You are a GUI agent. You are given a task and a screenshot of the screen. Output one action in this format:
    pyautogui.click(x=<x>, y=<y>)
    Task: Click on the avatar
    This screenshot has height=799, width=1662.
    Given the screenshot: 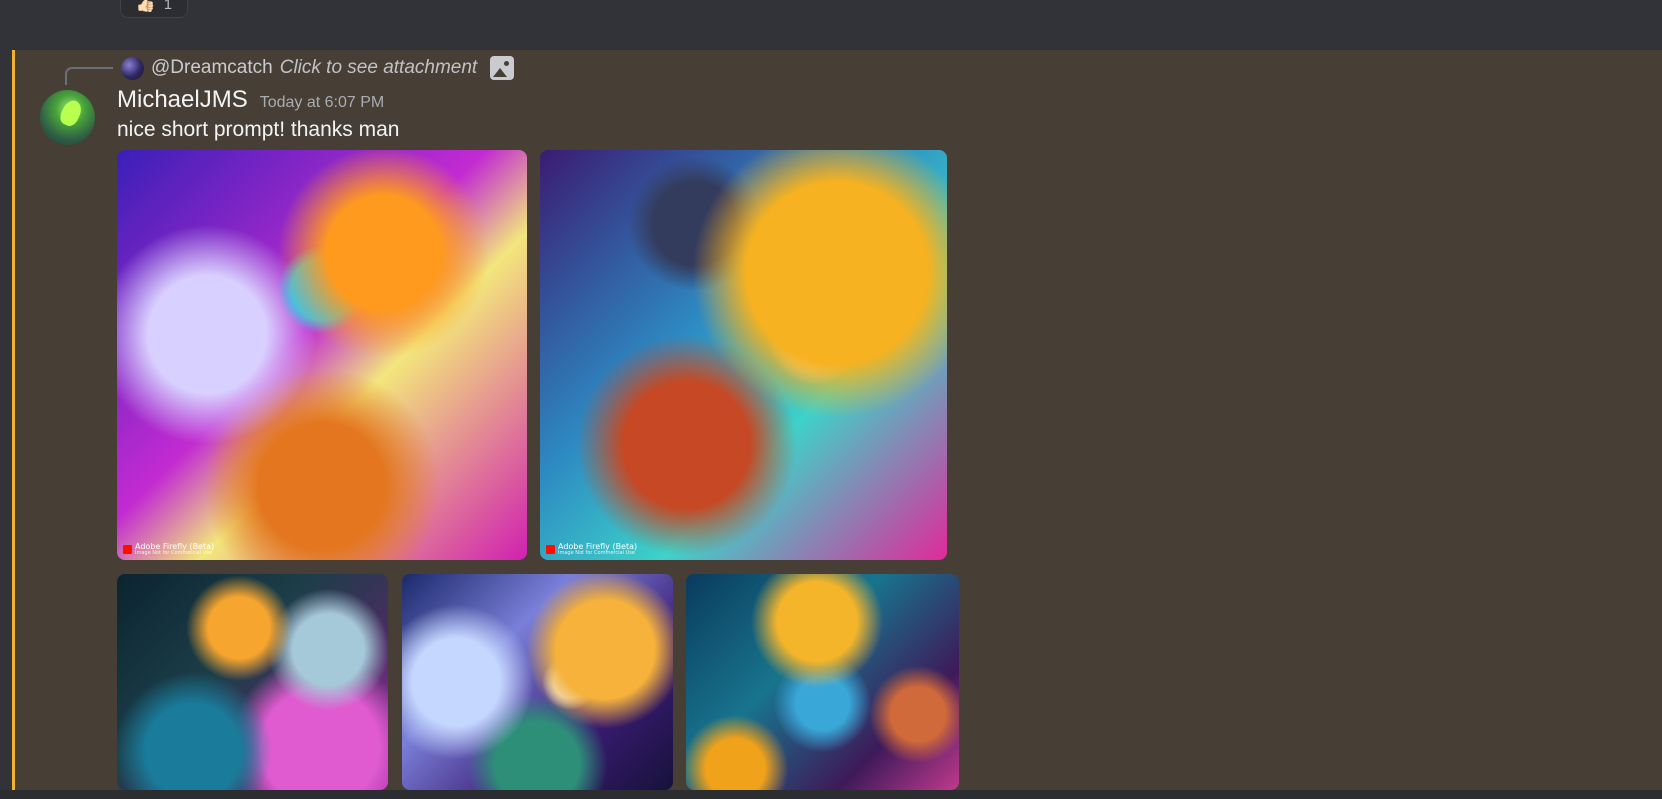 What is the action you would take?
    pyautogui.click(x=67, y=117)
    